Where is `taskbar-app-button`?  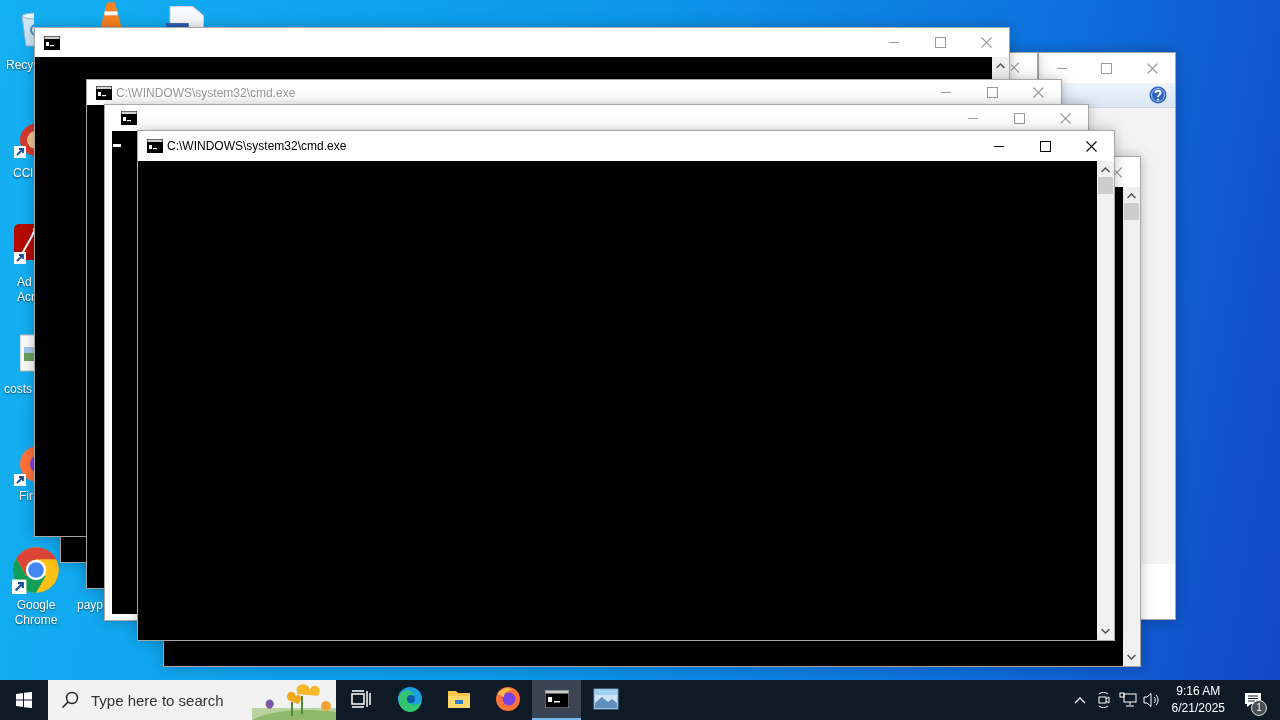 taskbar-app-button is located at coordinates (556, 700).